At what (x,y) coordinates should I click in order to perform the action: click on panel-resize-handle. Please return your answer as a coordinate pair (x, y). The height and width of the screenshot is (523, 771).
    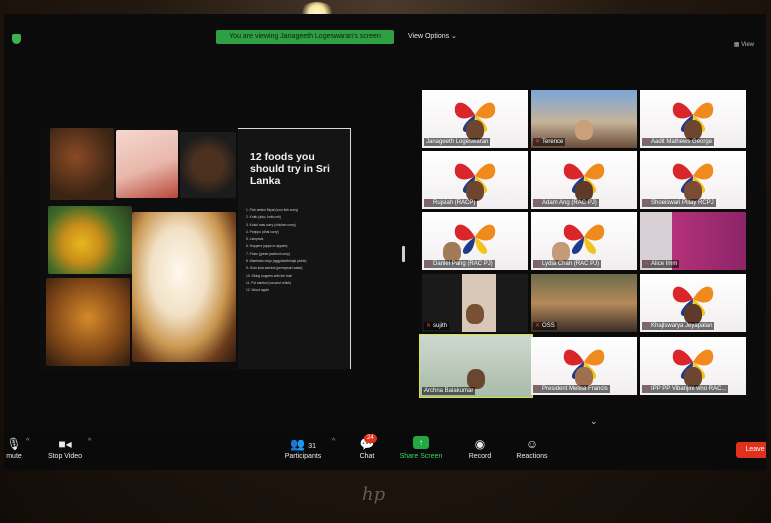
    Looking at the image, I should click on (403, 254).